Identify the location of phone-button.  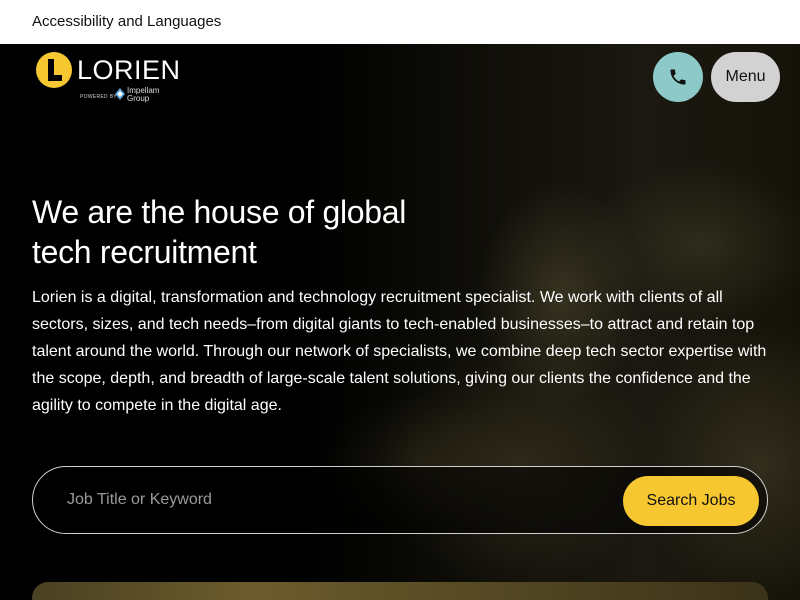
(678, 77).